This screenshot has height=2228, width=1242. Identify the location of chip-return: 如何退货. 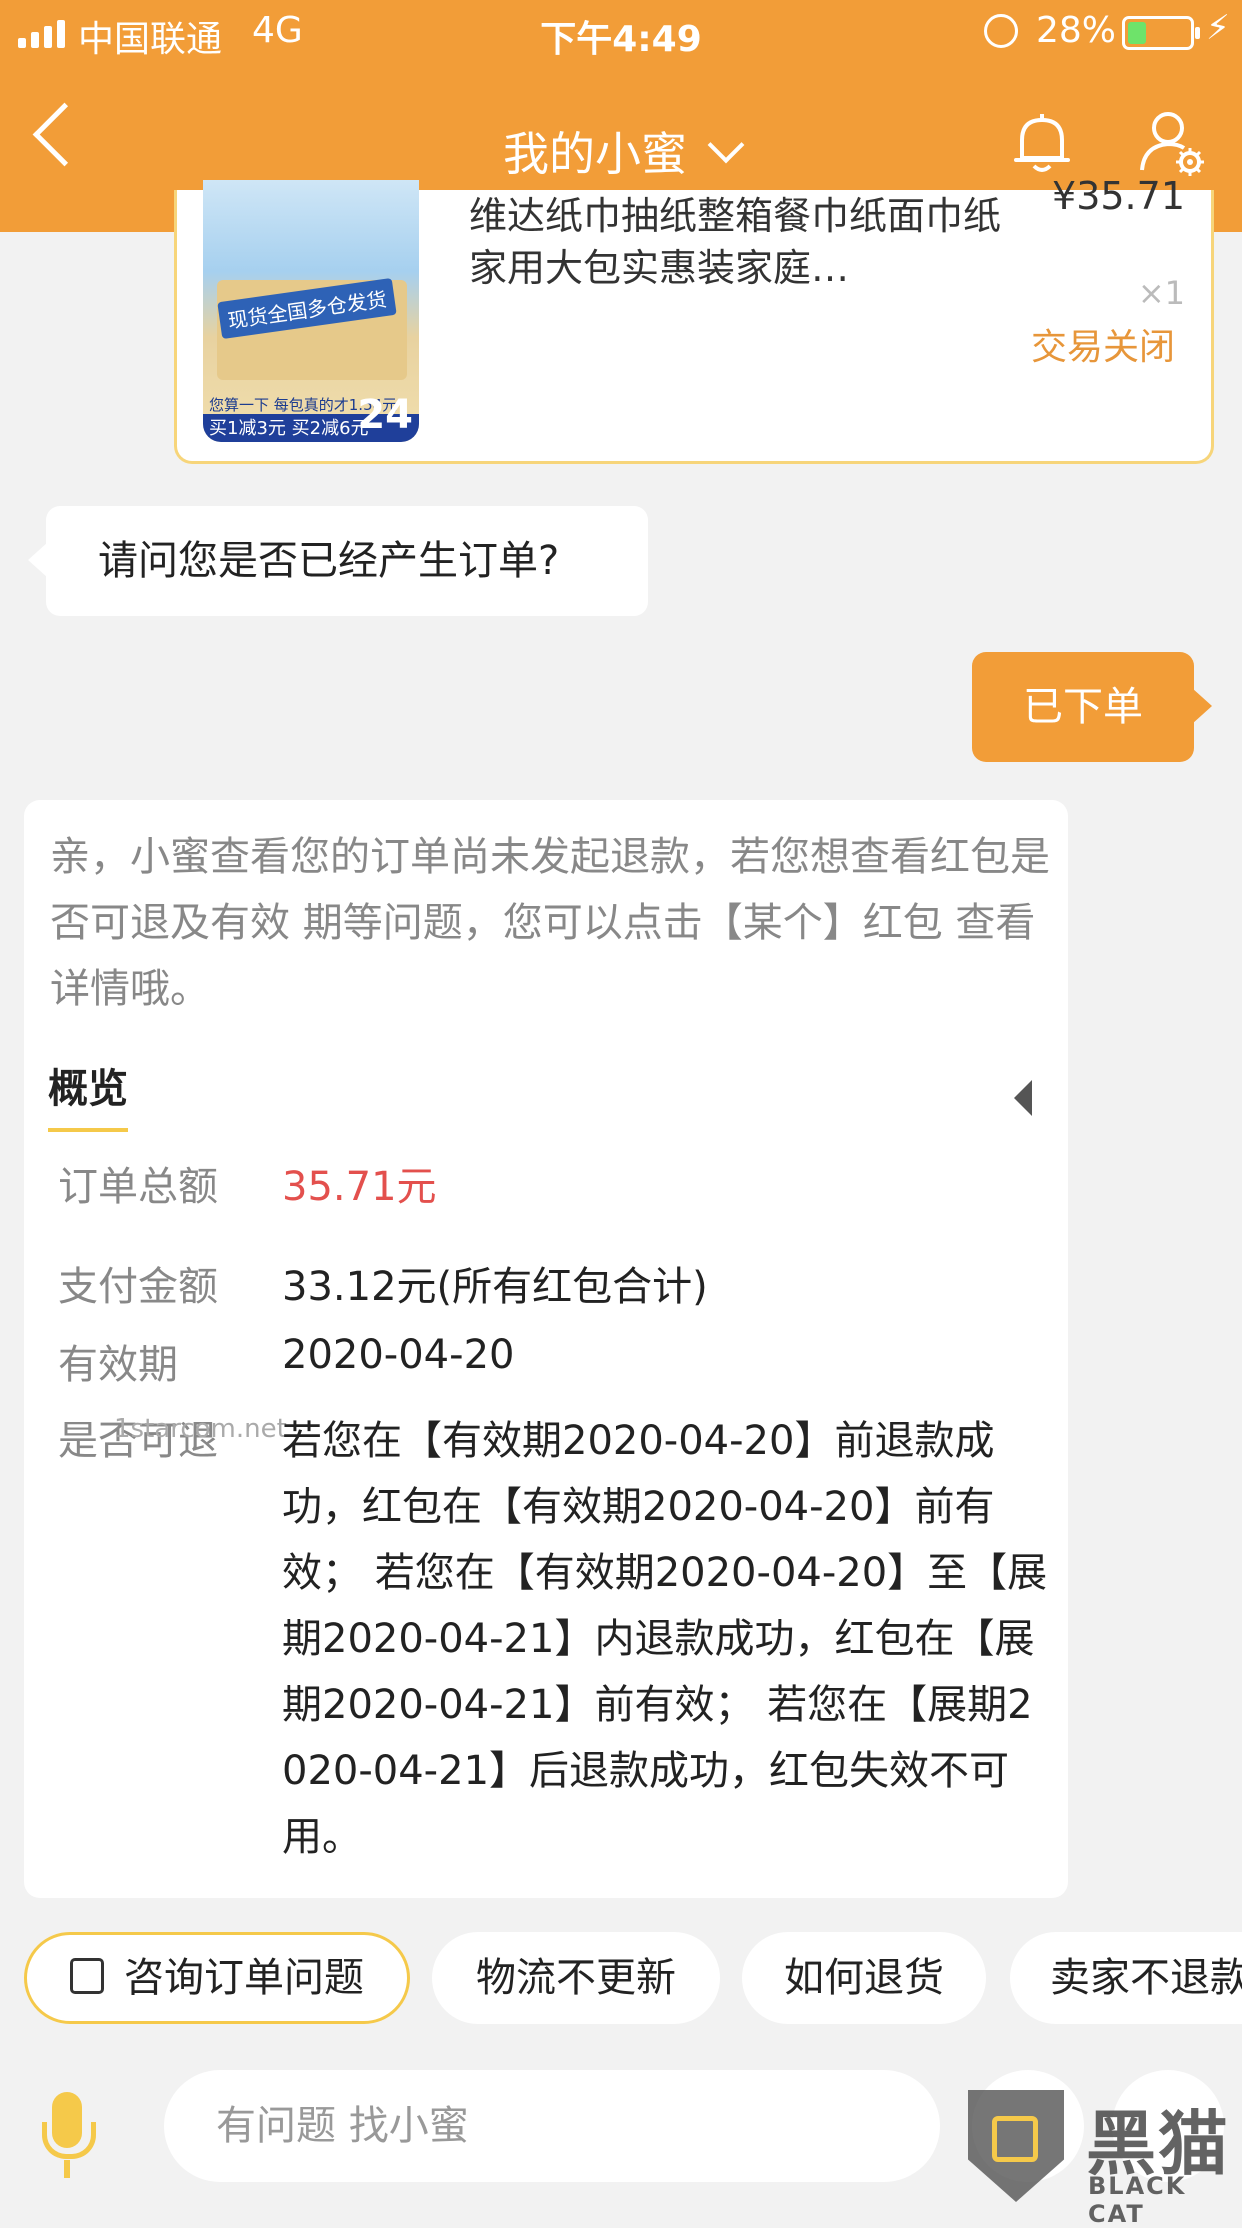
(864, 1978).